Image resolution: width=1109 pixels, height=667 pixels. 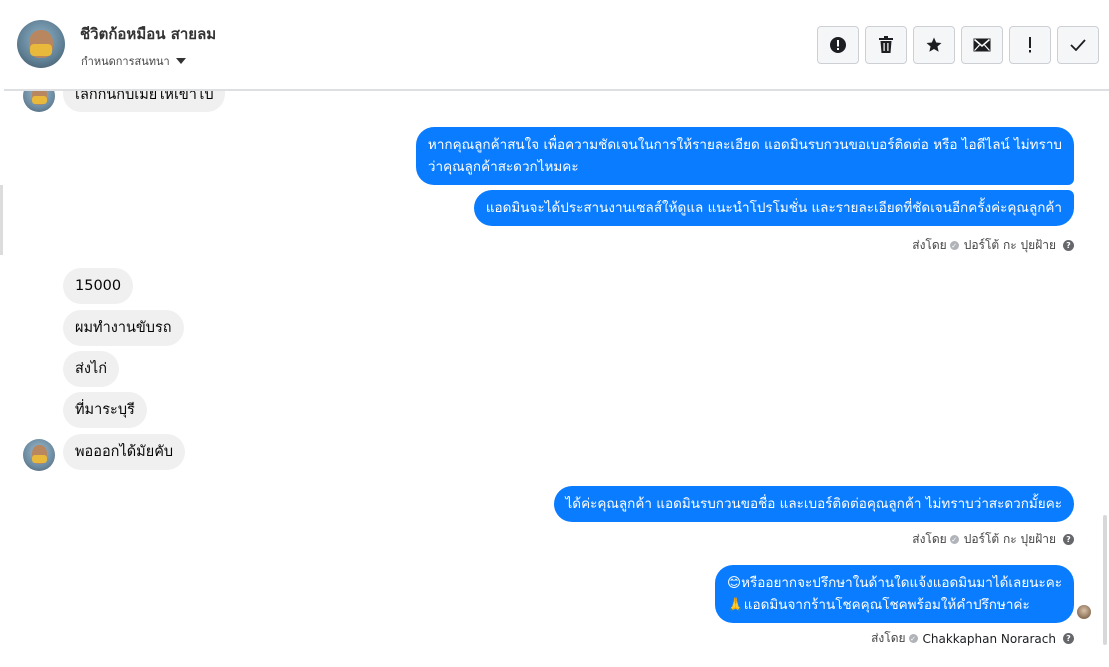 I want to click on check-icon, so click(x=1078, y=45).